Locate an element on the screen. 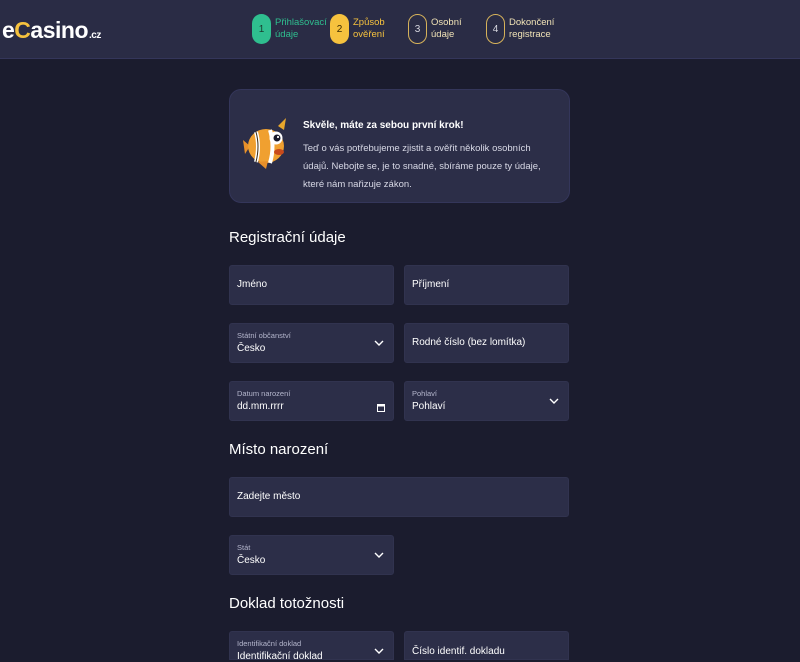 The height and width of the screenshot is (662, 800). ecasino-logo: eCasino.cz is located at coordinates (51, 33).